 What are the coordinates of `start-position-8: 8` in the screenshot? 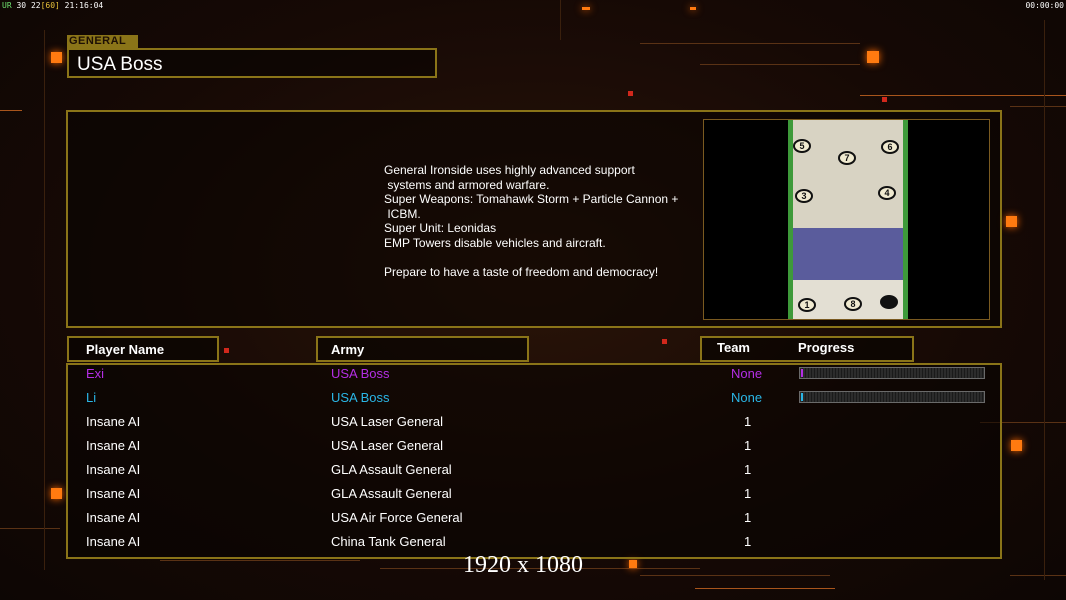 It's located at (853, 304).